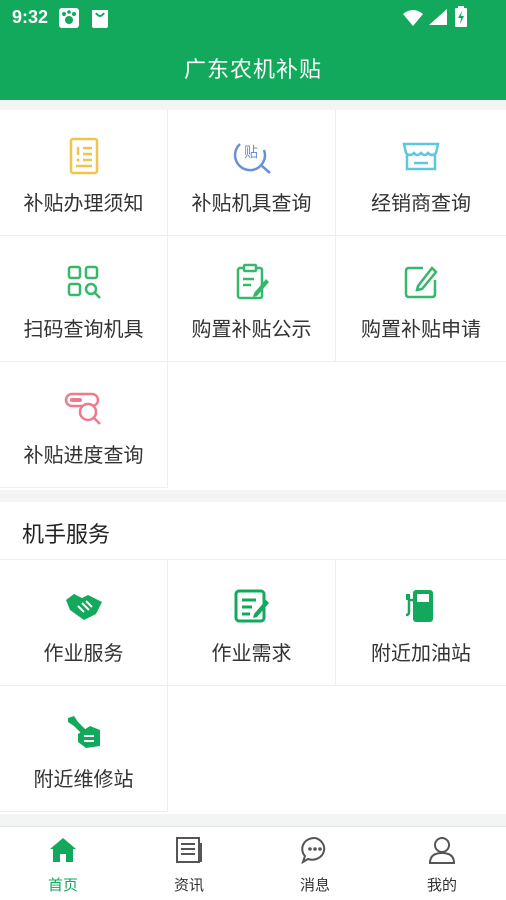 The image size is (506, 900). Describe the element at coordinates (413, 20) in the screenshot. I see `wifi-icon` at that location.